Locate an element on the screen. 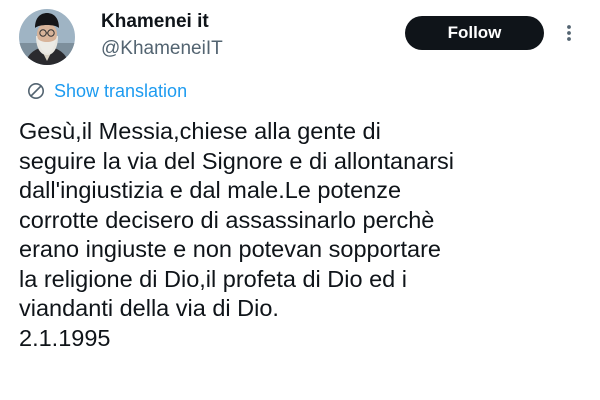 This screenshot has width=600, height=400. follow-button: Follow is located at coordinates (474, 33).